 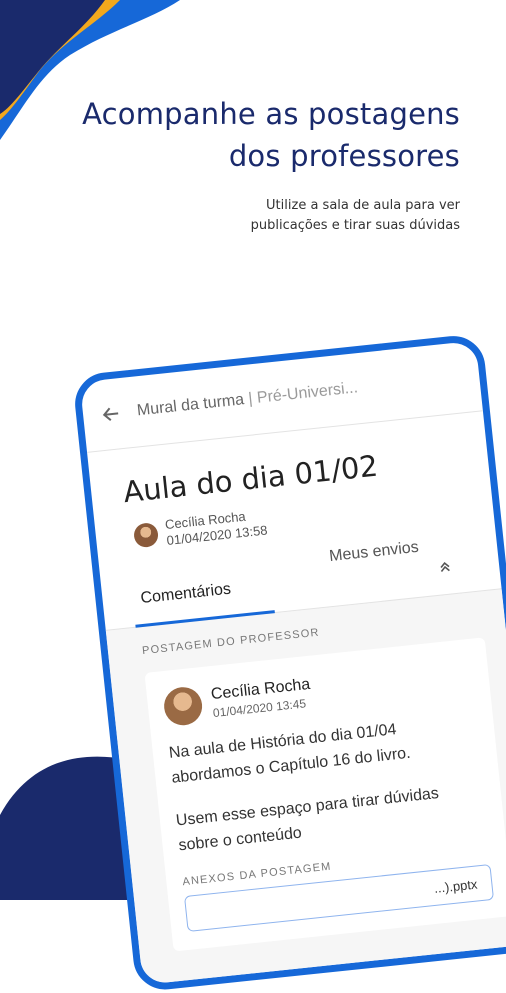 What do you see at coordinates (186, 594) in the screenshot?
I see `tab-comentarios: Comentários` at bounding box center [186, 594].